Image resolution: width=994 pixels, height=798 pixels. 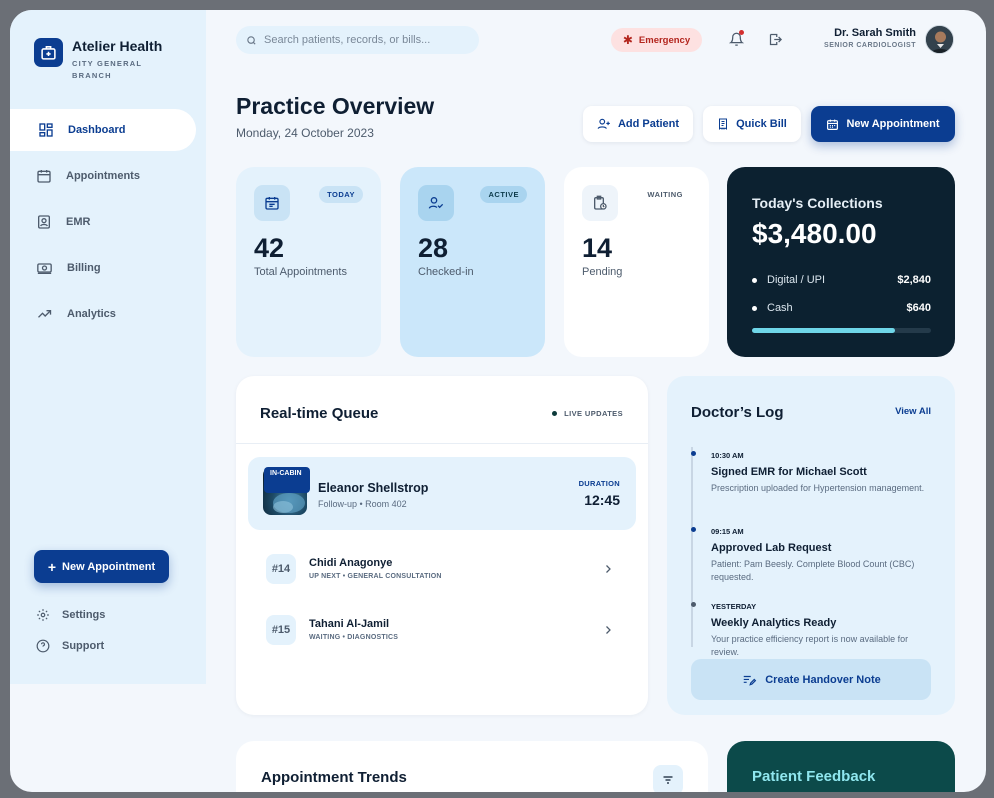 I want to click on in-cabin-badge: IN-CABIN, so click(x=287, y=480).